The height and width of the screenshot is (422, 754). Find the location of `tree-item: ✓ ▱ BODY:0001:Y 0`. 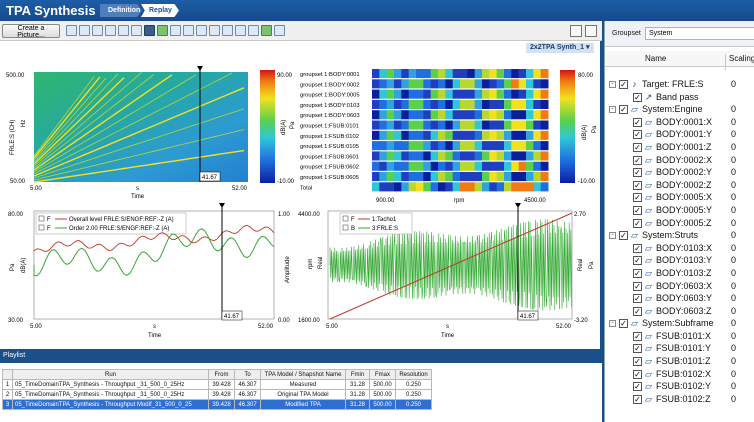

tree-item: ✓ ▱ BODY:0001:Y 0 is located at coordinates (679, 134).